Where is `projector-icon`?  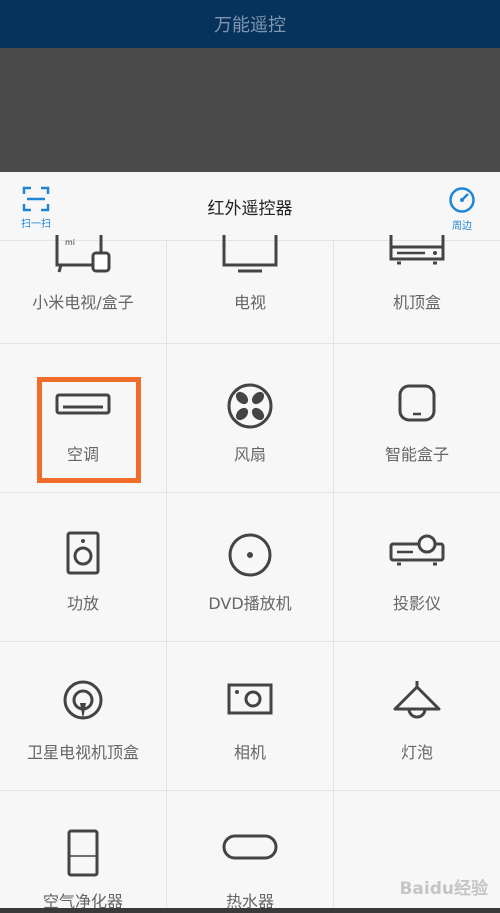 projector-icon is located at coordinates (417, 550).